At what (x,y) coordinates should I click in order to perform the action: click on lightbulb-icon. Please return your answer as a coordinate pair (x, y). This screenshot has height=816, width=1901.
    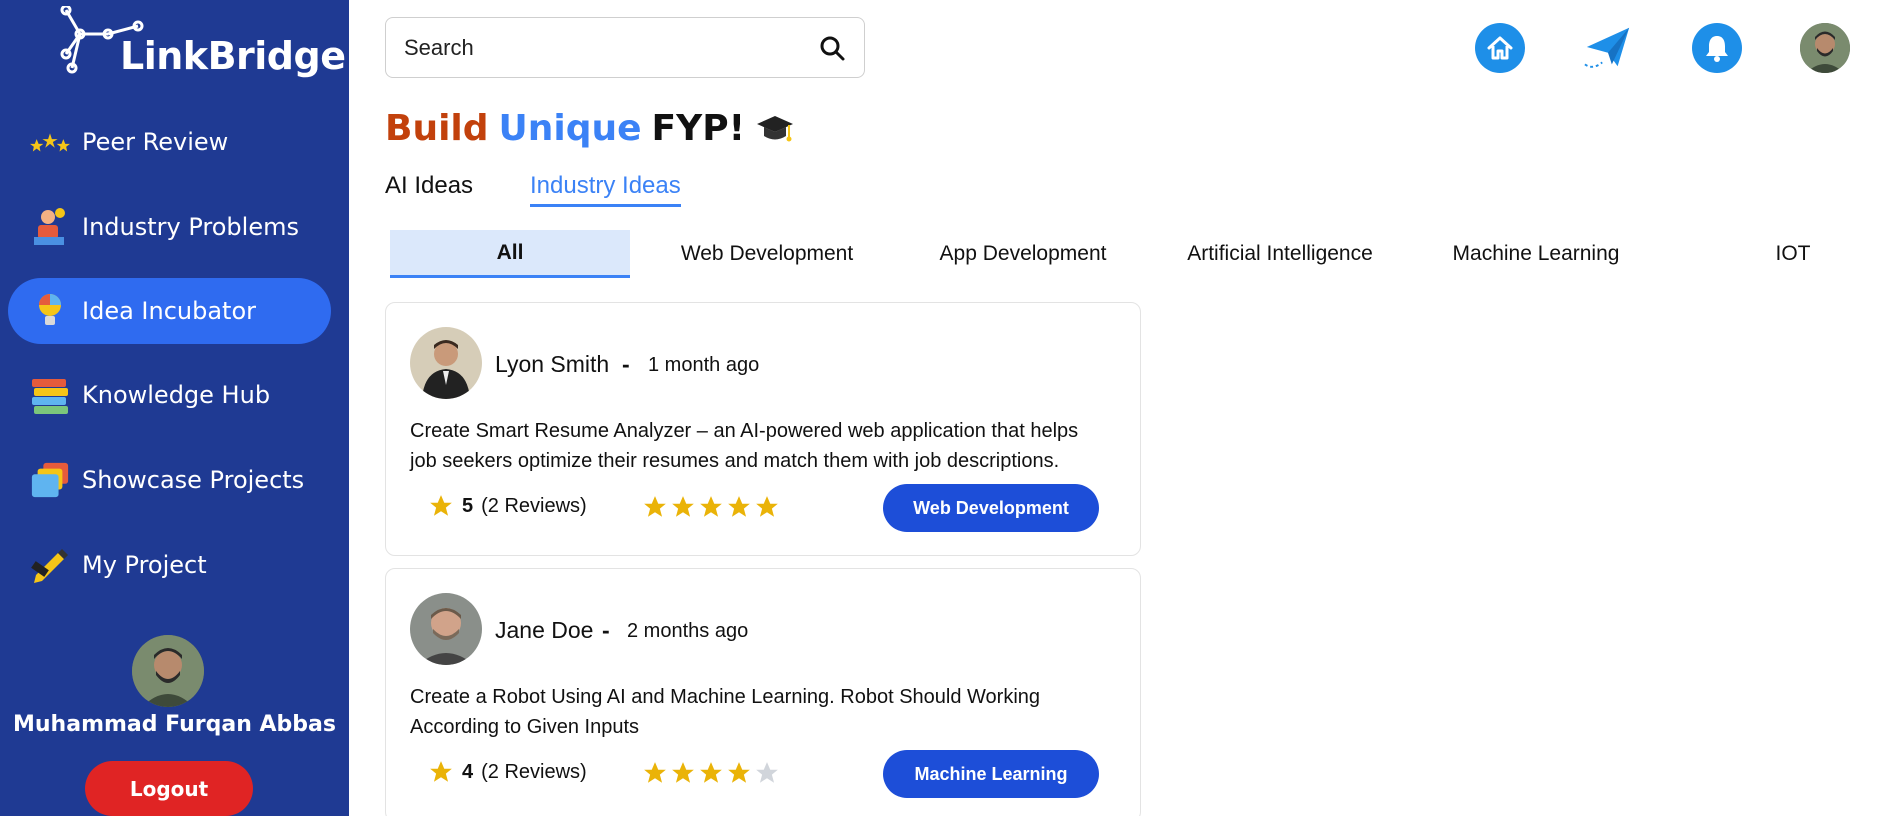
    Looking at the image, I should click on (50, 311).